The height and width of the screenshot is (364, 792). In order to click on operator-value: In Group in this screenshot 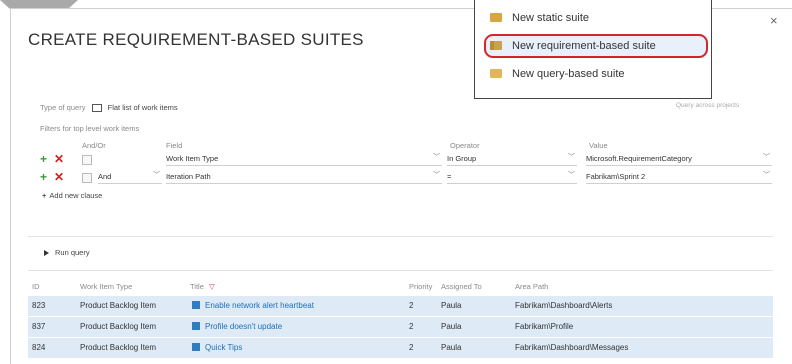, I will do `click(462, 158)`.